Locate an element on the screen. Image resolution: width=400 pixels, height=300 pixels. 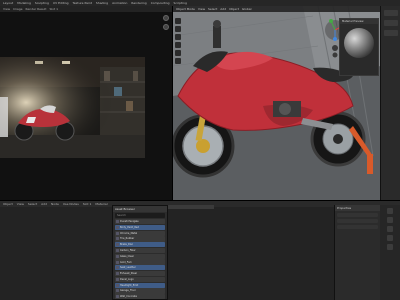
viewport-toolbar is located at coordinates (178, 41).